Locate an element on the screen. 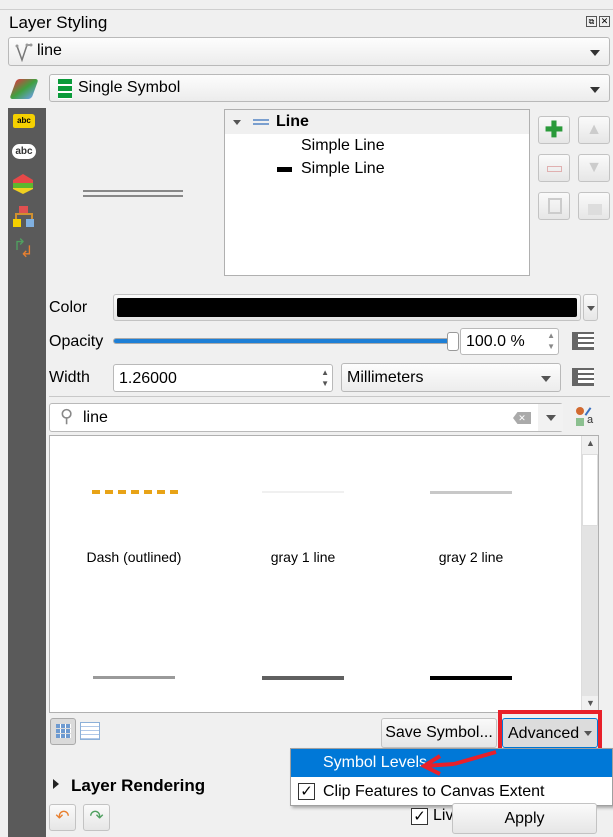 This screenshot has width=613, height=837. line-symbol-icon is located at coordinates (261, 122).